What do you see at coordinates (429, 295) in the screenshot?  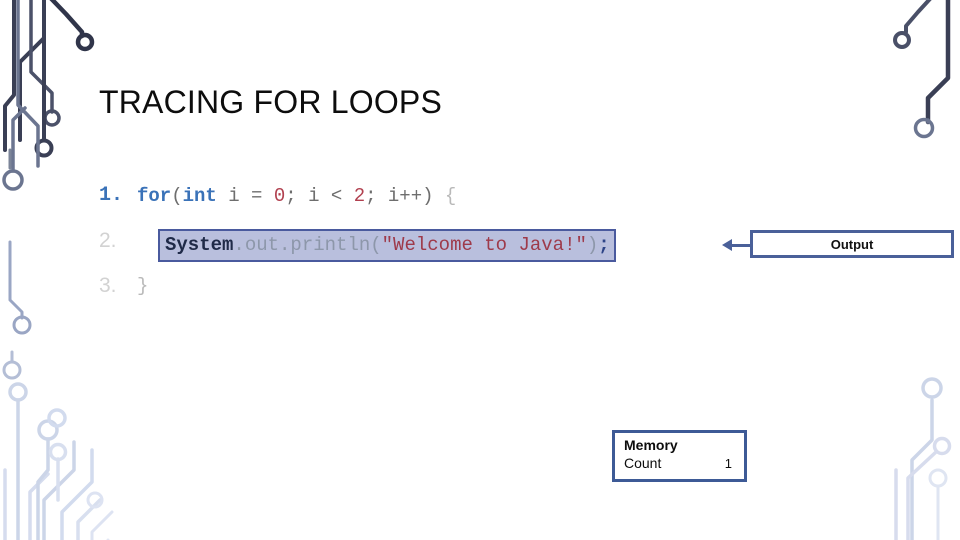 I see `code-line-3: 3.}` at bounding box center [429, 295].